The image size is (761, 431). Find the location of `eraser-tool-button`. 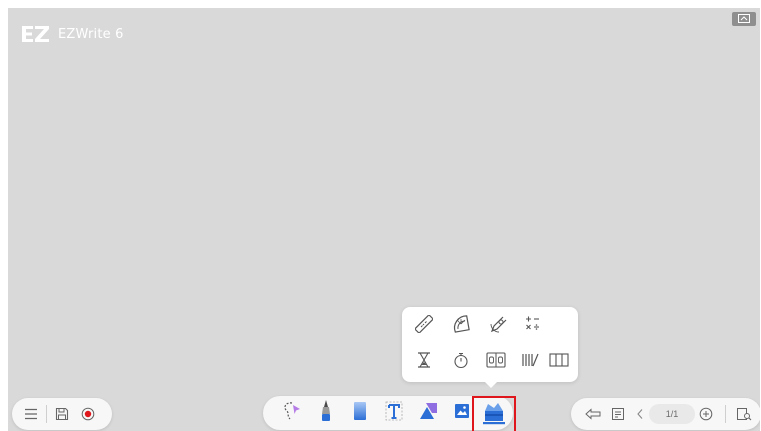

eraser-tool-button is located at coordinates (360, 413).